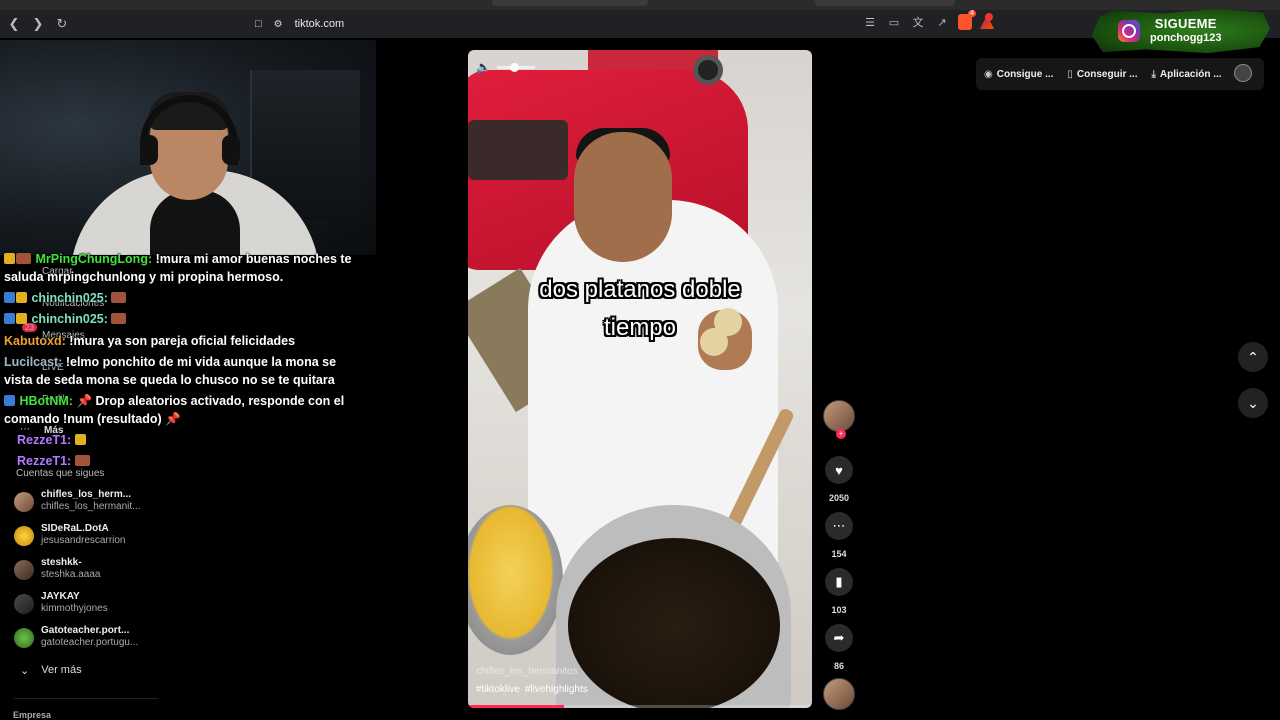 The height and width of the screenshot is (720, 1280). I want to click on save-count: 103, so click(839, 610).